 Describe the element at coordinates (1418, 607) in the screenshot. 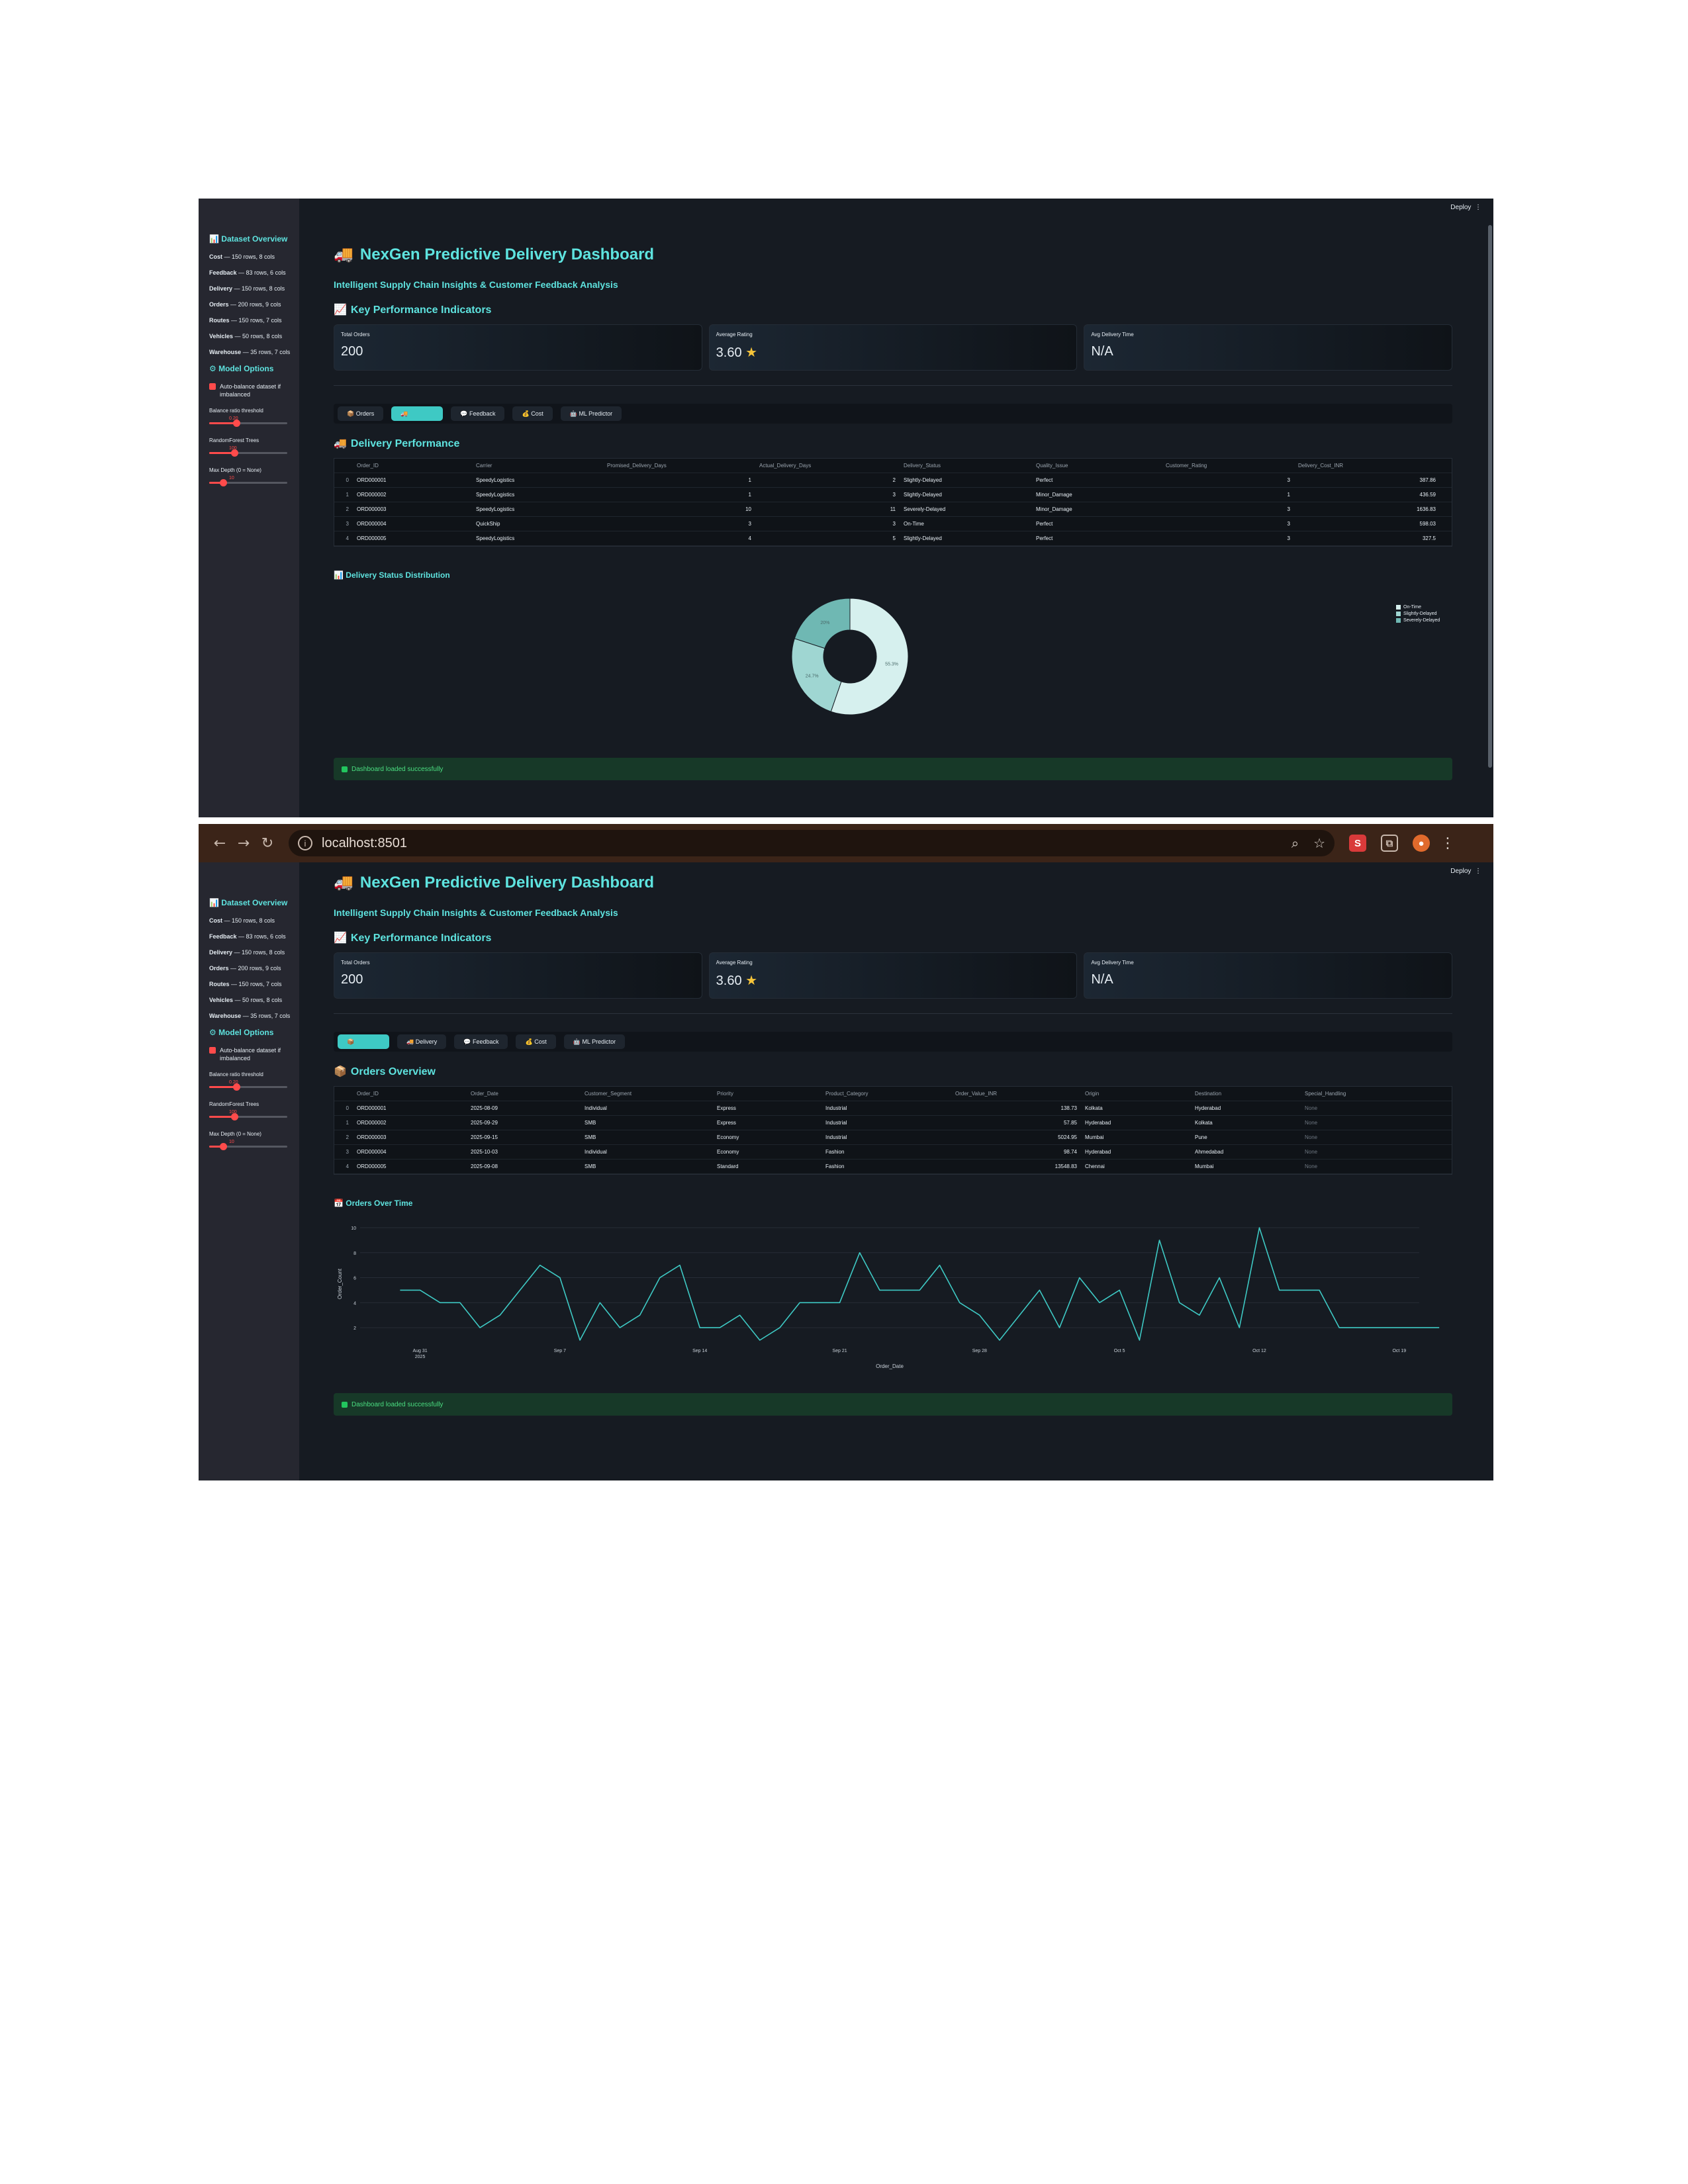

I see `legend-item: On-Time` at that location.